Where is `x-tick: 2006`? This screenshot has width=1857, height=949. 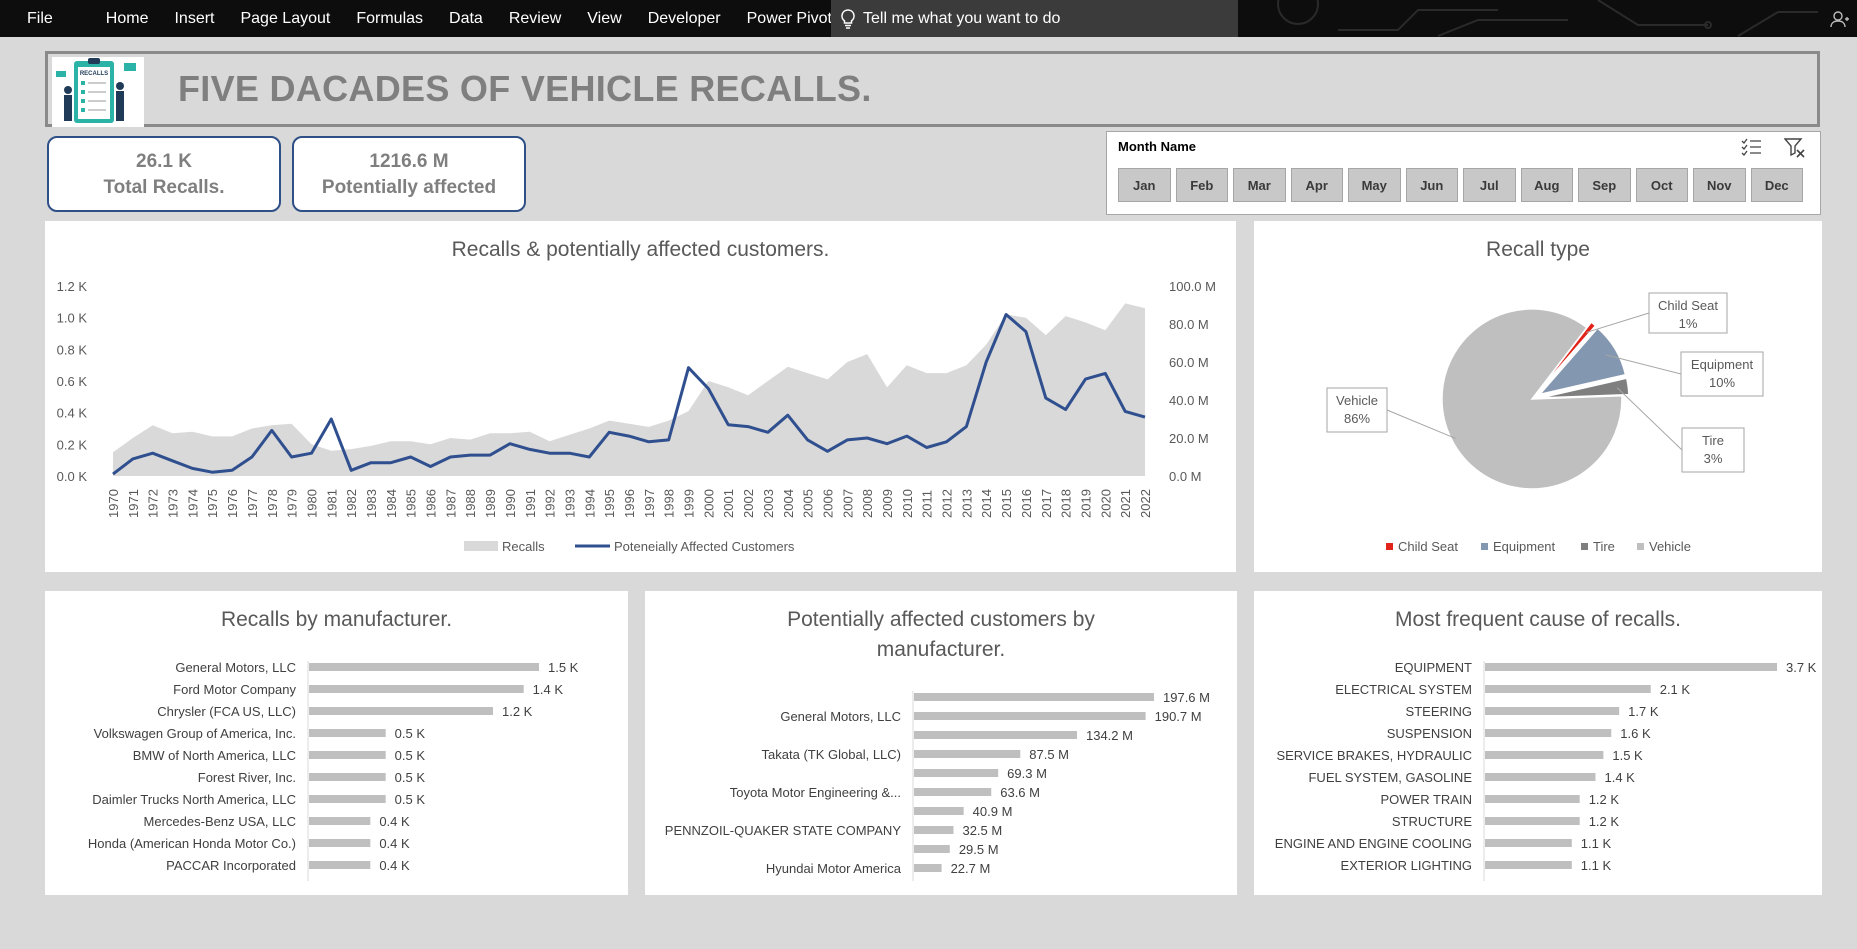
x-tick: 2006 is located at coordinates (827, 503).